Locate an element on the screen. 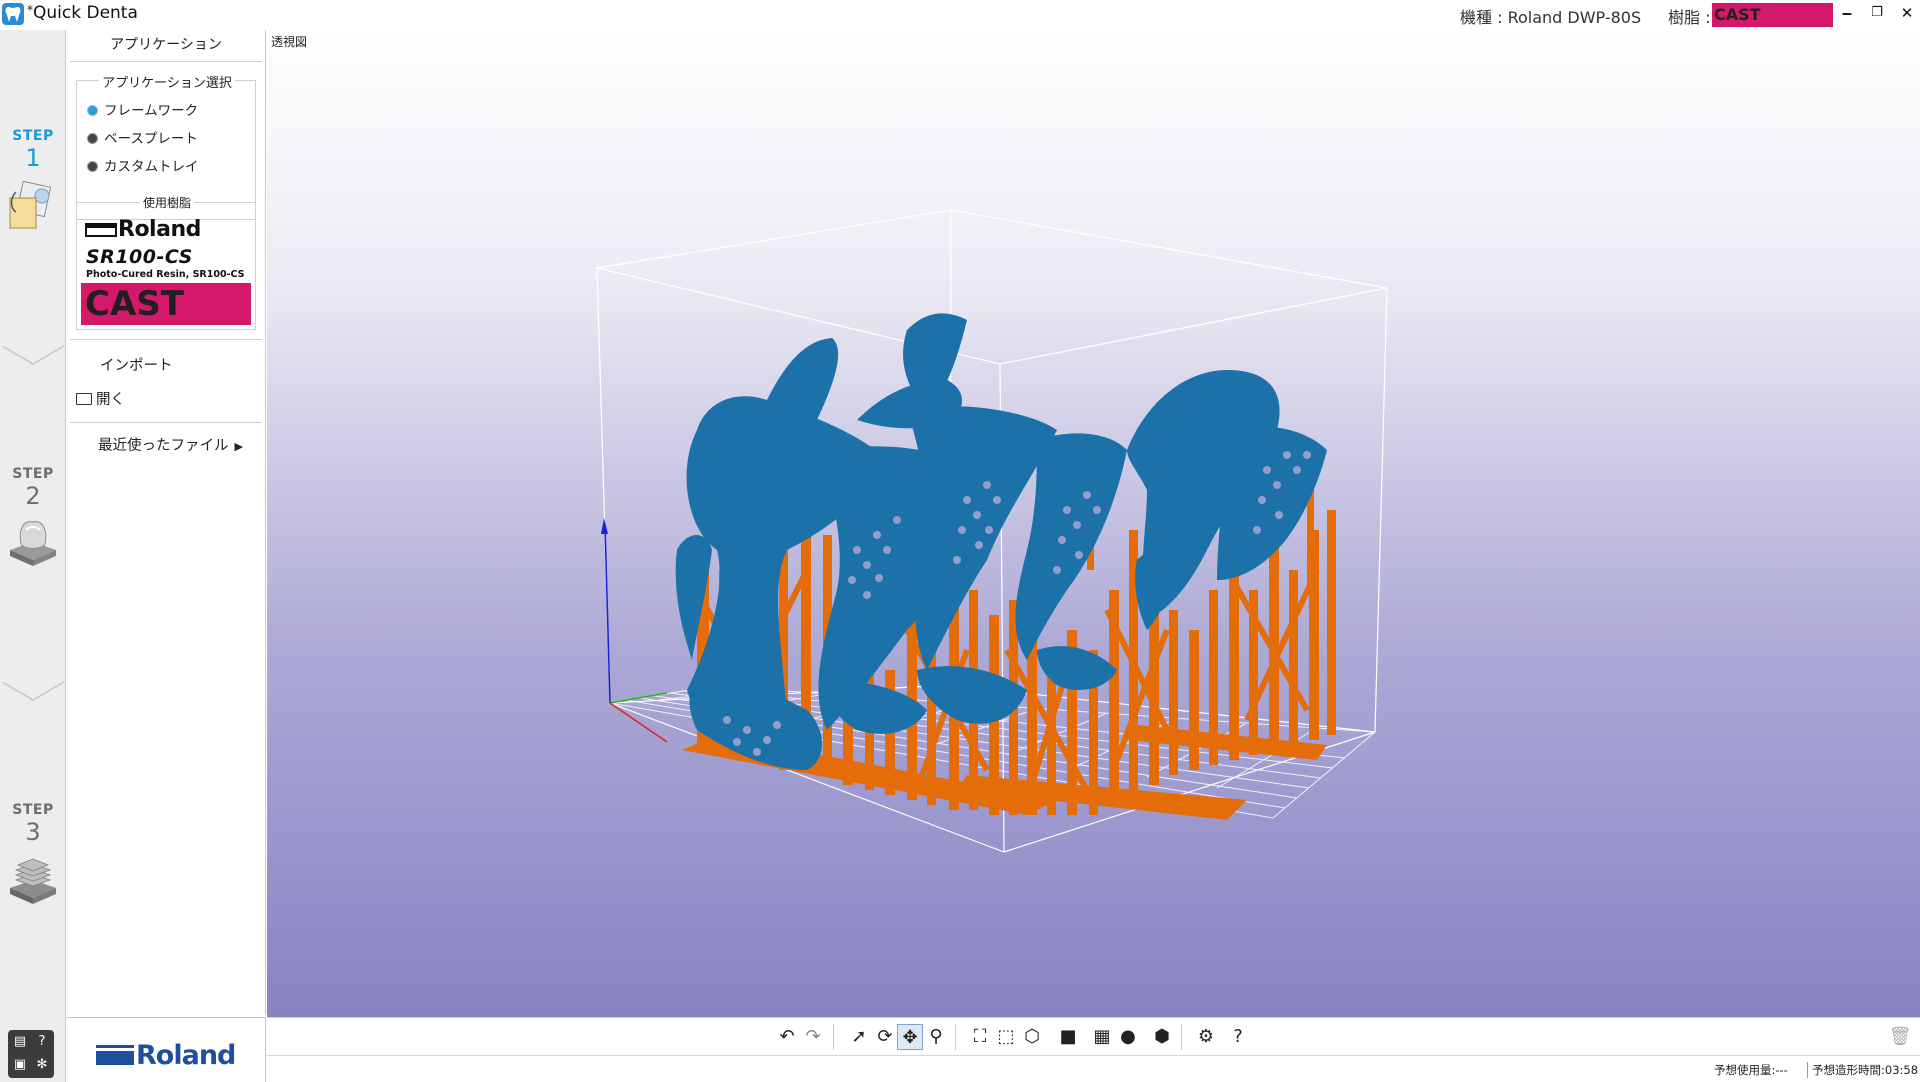 The width and height of the screenshot is (1920, 1082). roland-logo: Roland is located at coordinates (143, 229).